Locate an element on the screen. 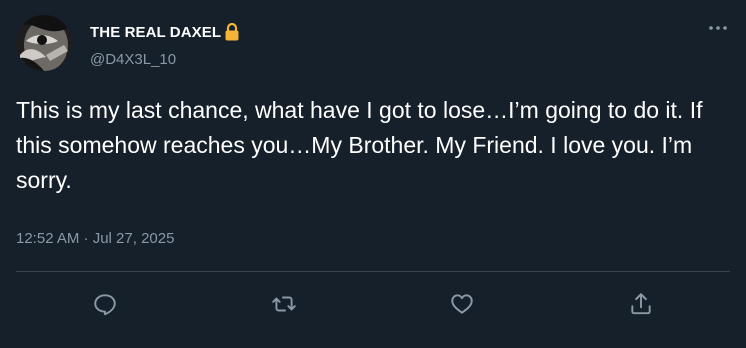 The height and width of the screenshot is (348, 746). more-icon is located at coordinates (718, 28).